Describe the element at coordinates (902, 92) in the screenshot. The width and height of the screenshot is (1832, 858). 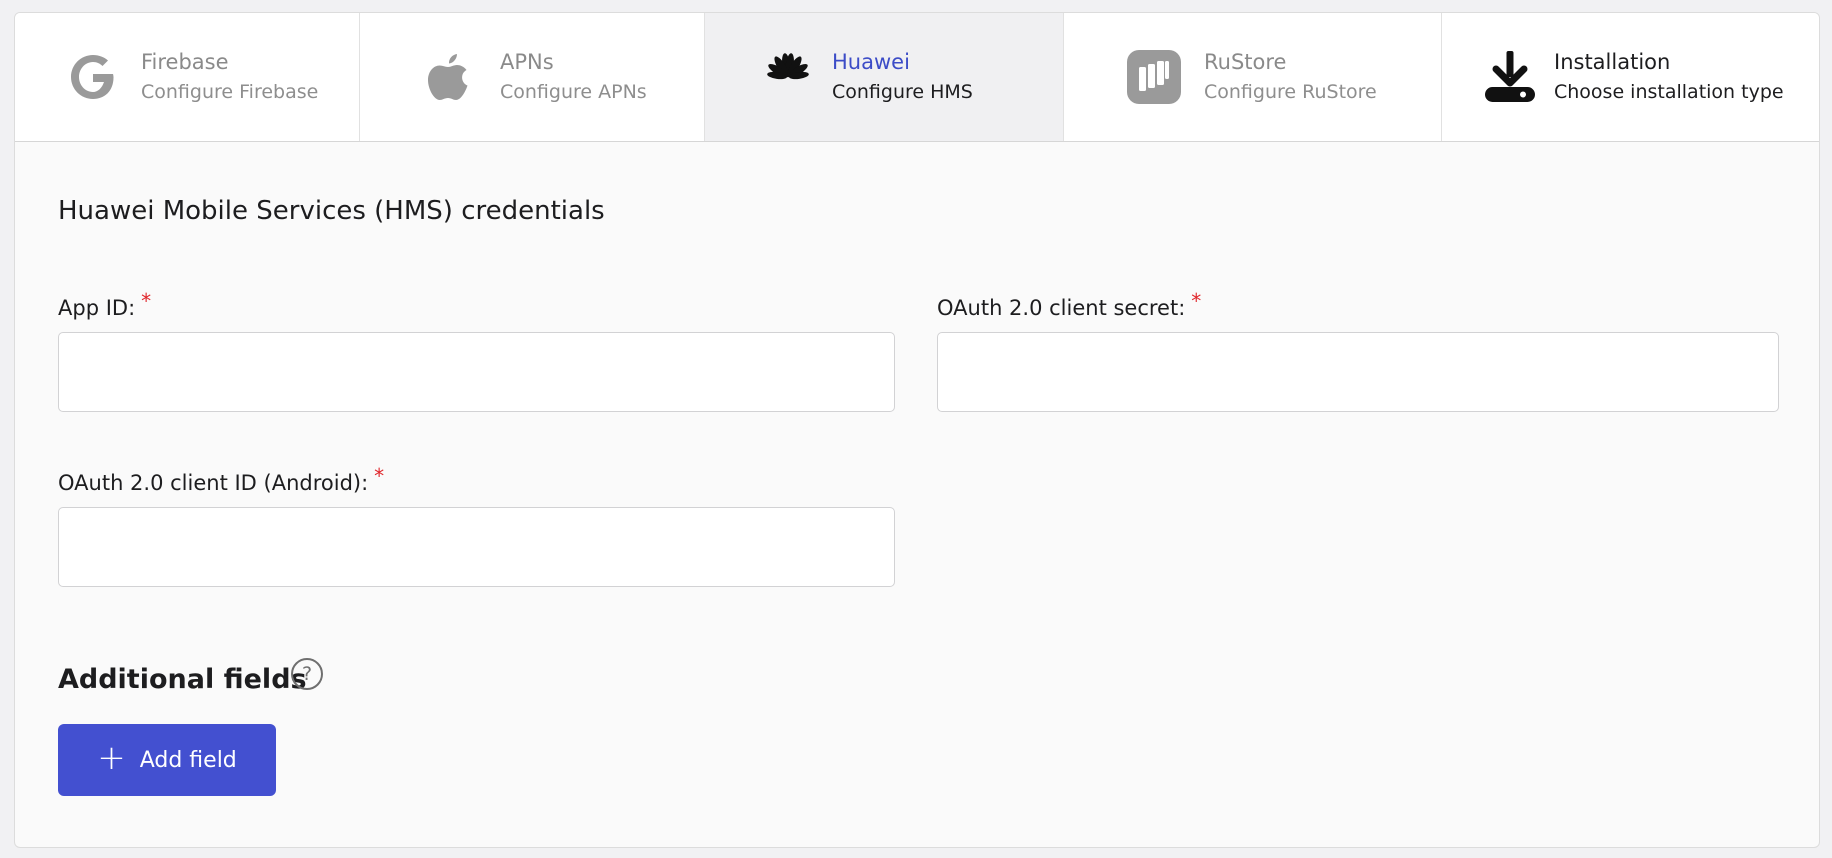
I see `tab-subtitle: Configure HMS` at that location.